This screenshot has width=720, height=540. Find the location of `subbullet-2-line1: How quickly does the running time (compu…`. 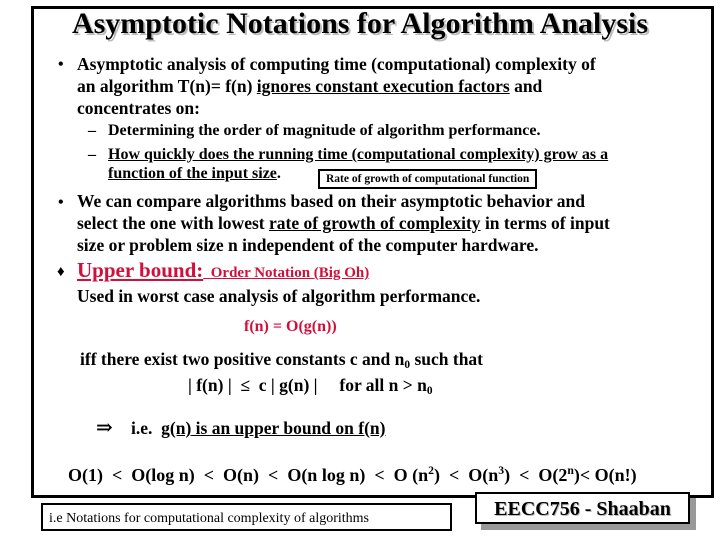

subbullet-2-line1: How quickly does the running time (compu… is located at coordinates (358, 154).